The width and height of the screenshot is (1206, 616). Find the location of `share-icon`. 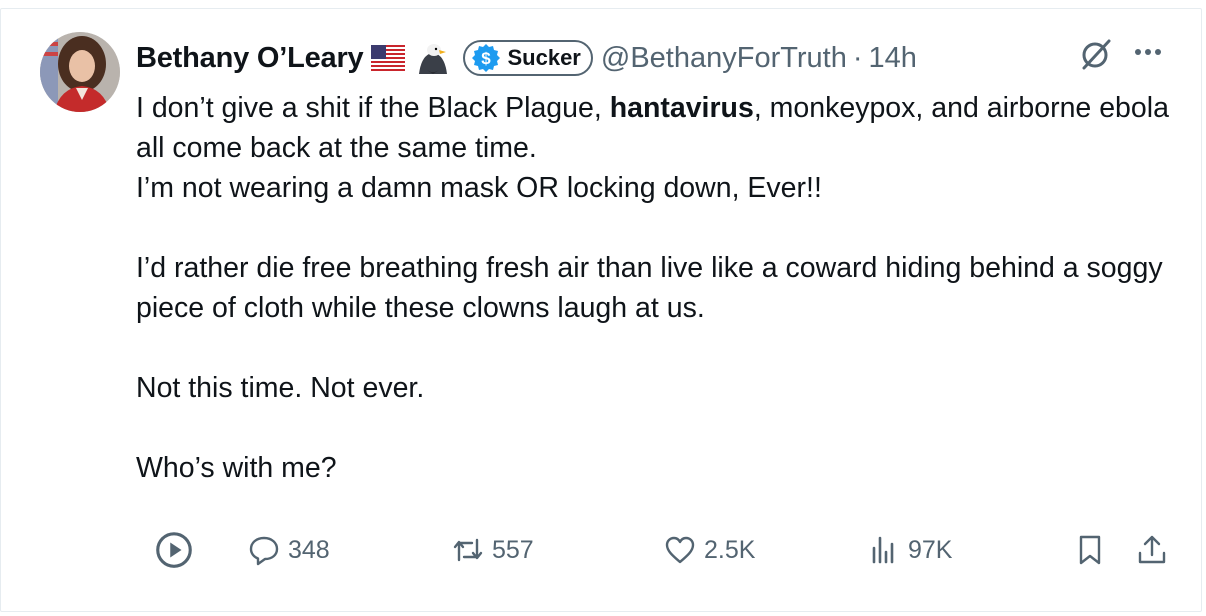

share-icon is located at coordinates (1152, 549).